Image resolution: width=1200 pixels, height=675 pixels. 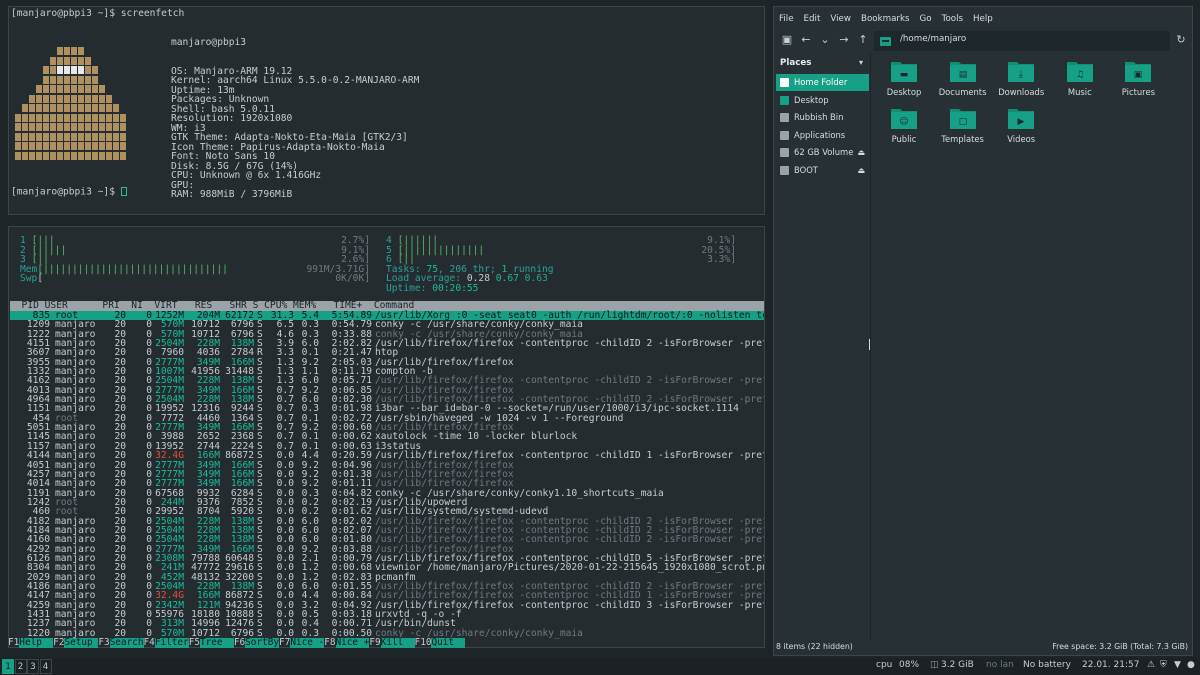 What do you see at coordinates (33, 666) in the screenshot?
I see `workspace-3: 3` at bounding box center [33, 666].